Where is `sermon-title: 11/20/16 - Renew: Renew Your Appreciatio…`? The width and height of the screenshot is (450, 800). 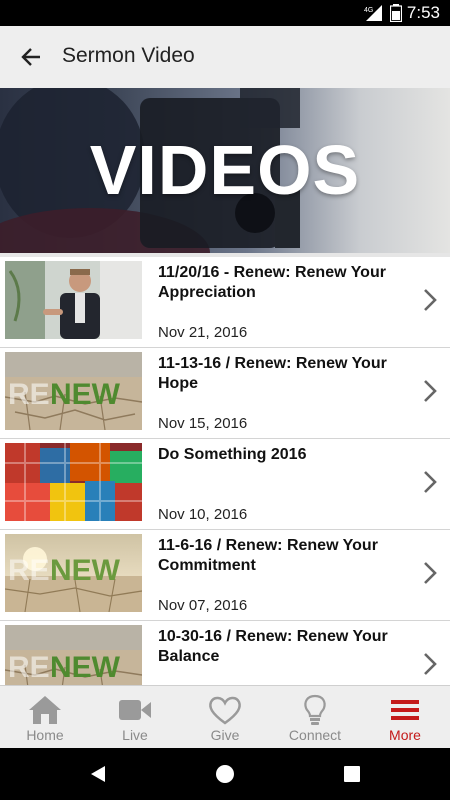
sermon-title: 11/20/16 - Renew: Renew Your Appreciatio… is located at coordinates (272, 282).